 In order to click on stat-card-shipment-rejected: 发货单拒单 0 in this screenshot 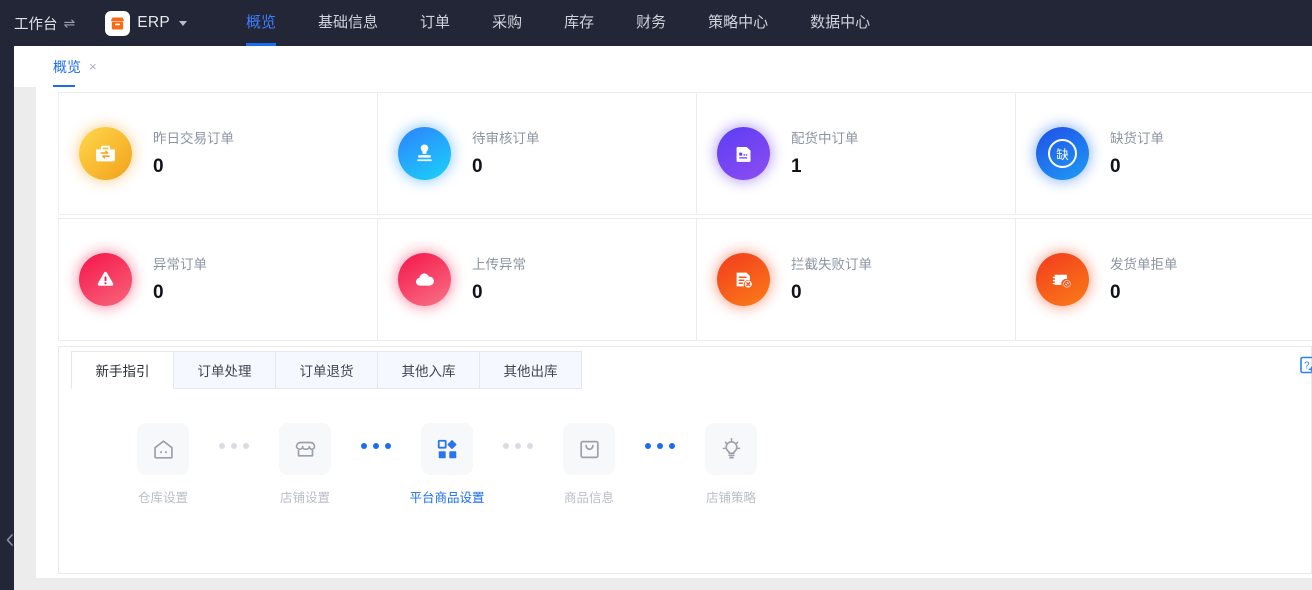, I will do `click(1163, 279)`.